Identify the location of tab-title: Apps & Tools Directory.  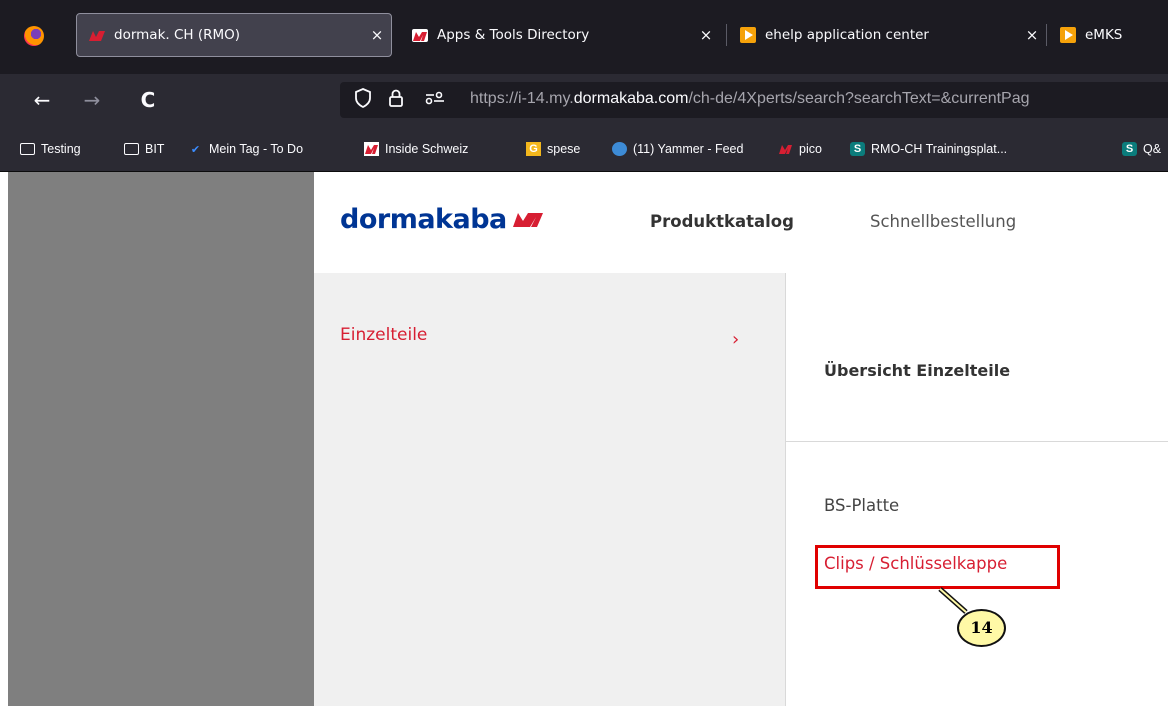
(513, 35).